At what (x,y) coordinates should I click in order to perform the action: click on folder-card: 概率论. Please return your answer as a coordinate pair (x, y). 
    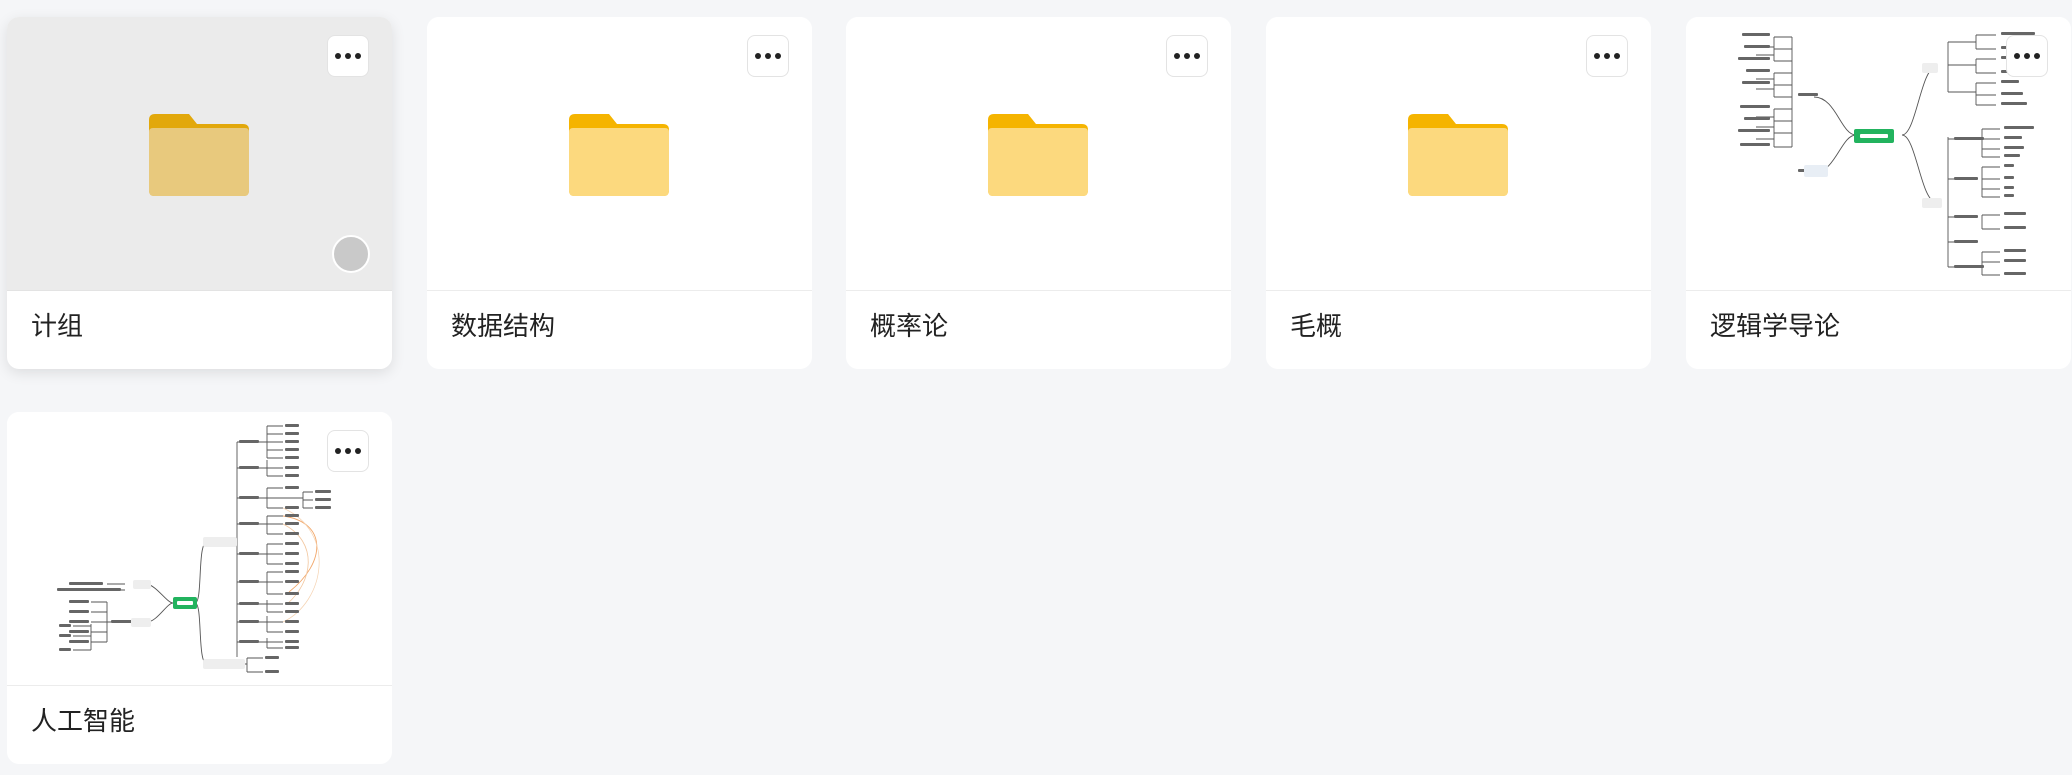
    Looking at the image, I should click on (1038, 193).